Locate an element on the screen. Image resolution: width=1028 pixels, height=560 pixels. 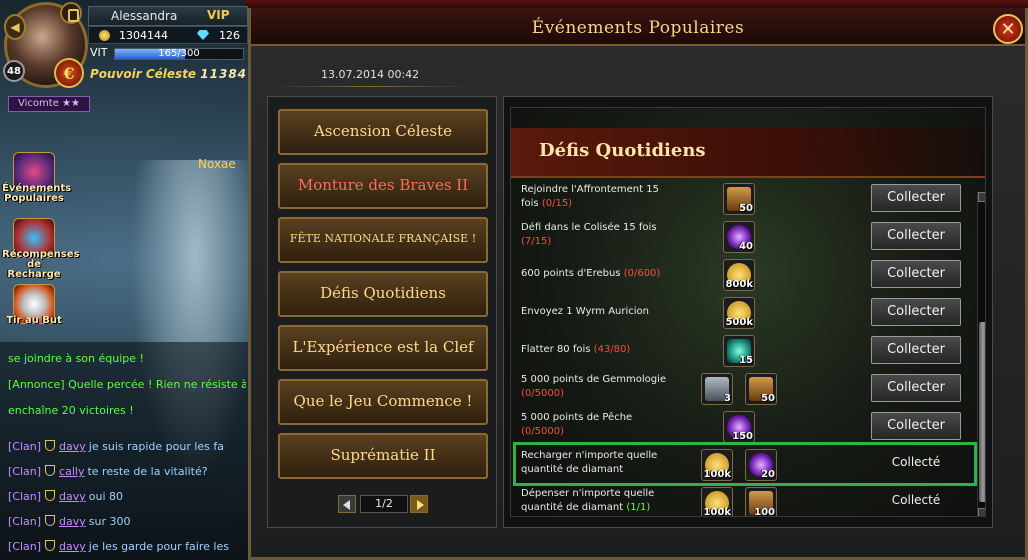
side-button-penalty: Tir au But is located at coordinates (34, 305).